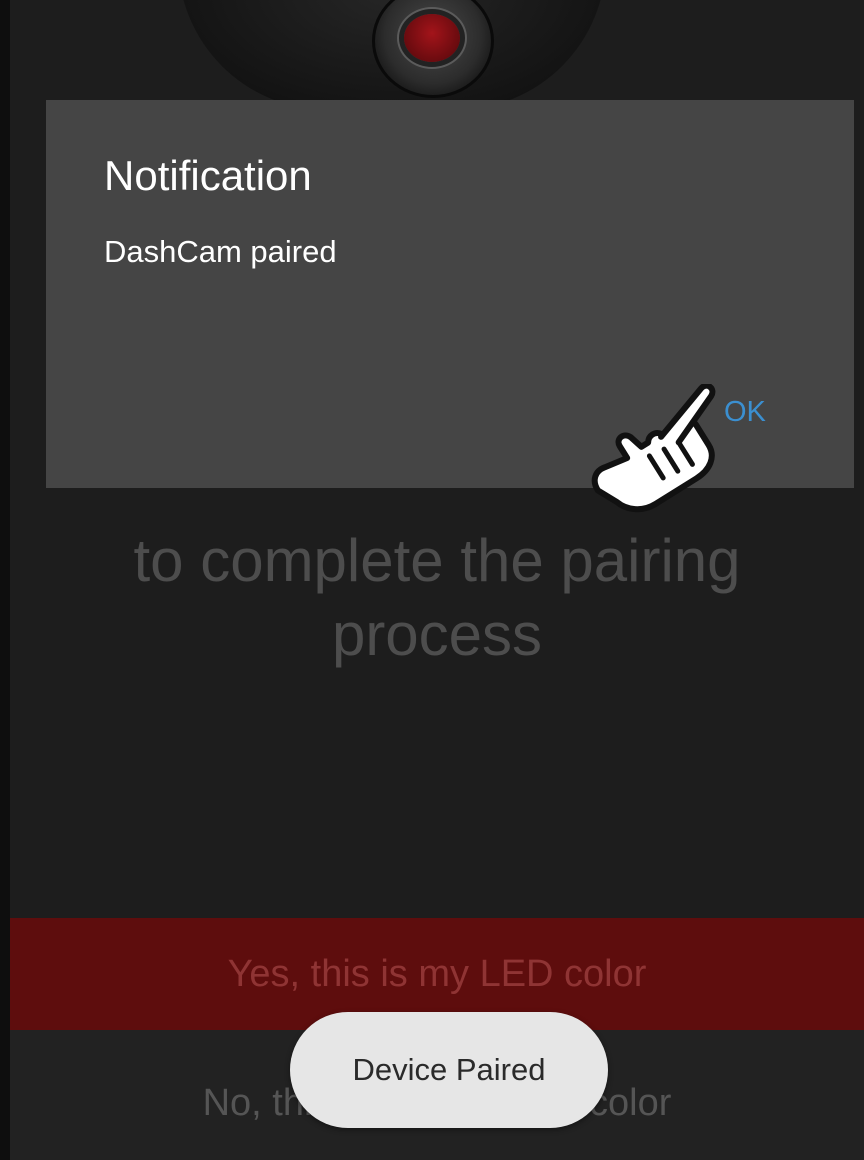  Describe the element at coordinates (432, 38) in the screenshot. I see `dashcam-led-indicator` at that location.